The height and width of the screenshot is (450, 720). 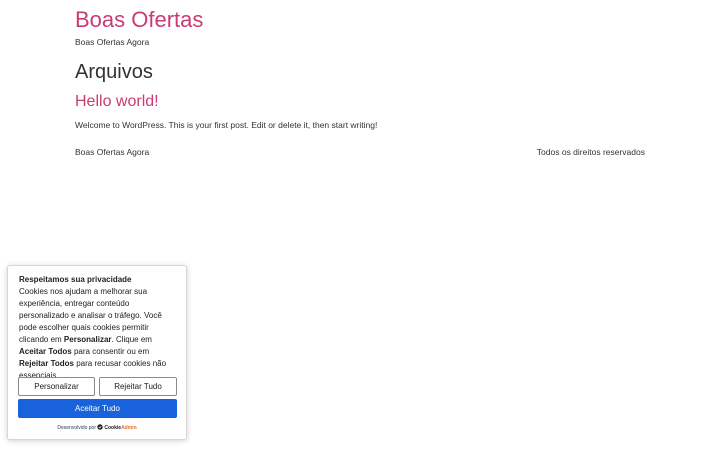 What do you see at coordinates (117, 101) in the screenshot?
I see `post-title-link: Hello world!` at bounding box center [117, 101].